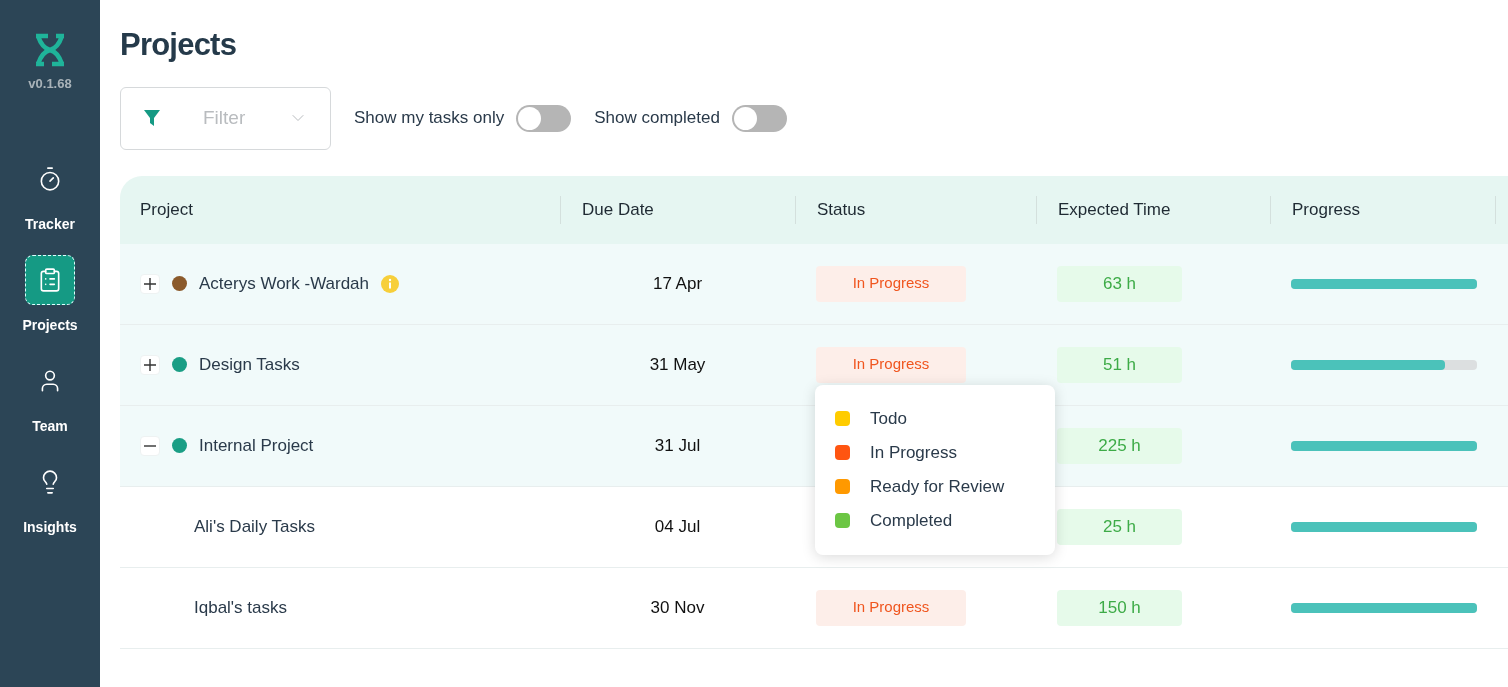 This screenshot has height=687, width=1508. Describe the element at coordinates (1119, 283) in the screenshot. I see `time-badge: 63 h` at that location.